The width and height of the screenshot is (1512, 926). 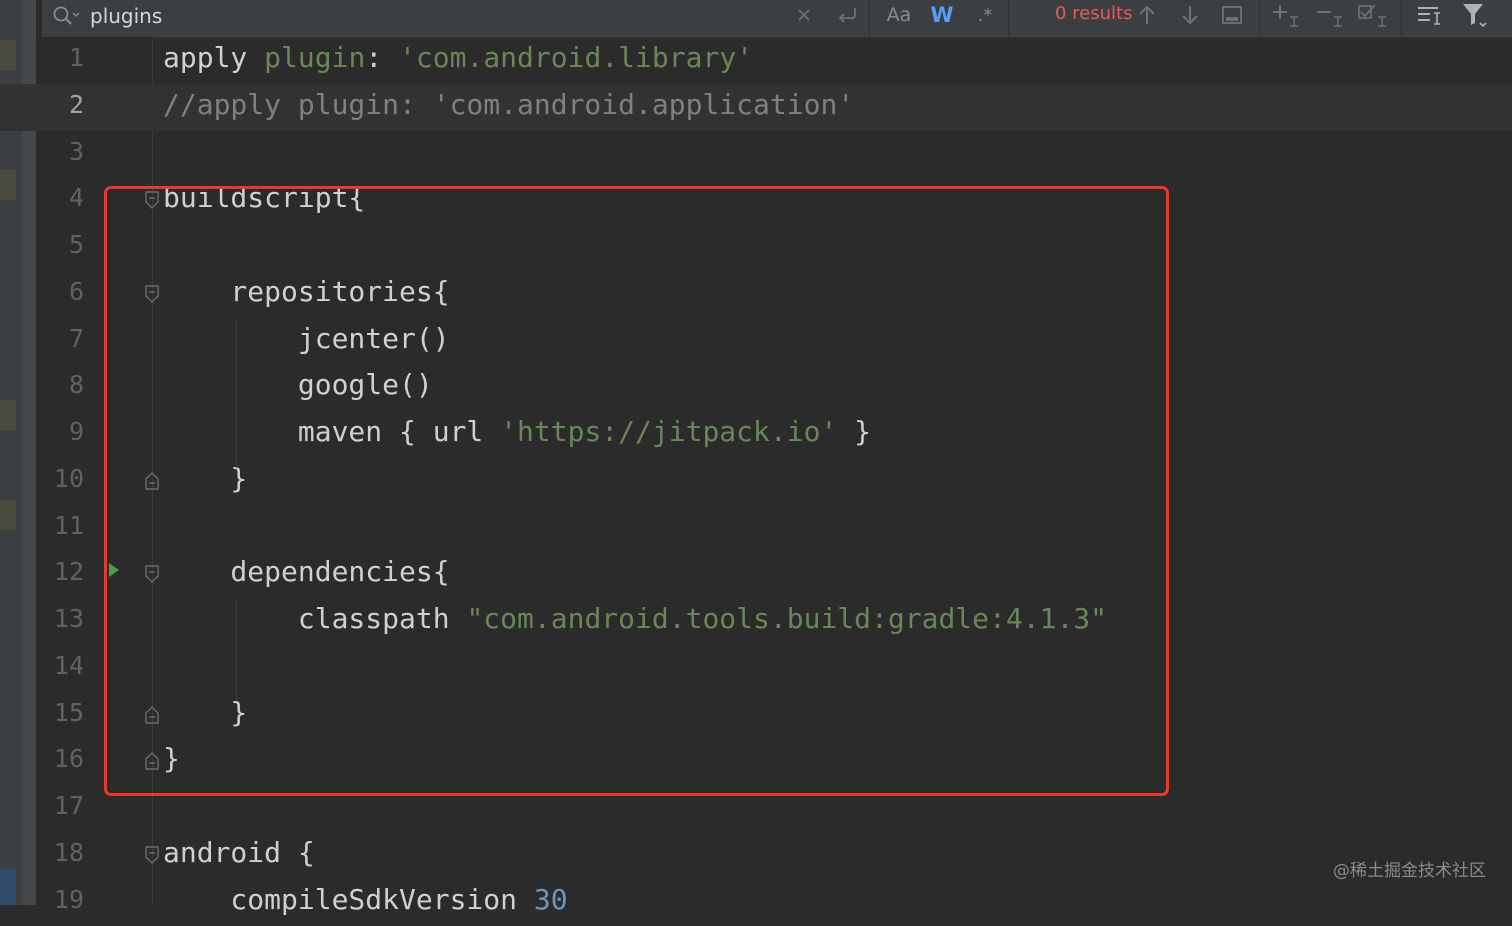 I want to click on code-token: compileSdkVersion, so click(x=348, y=899).